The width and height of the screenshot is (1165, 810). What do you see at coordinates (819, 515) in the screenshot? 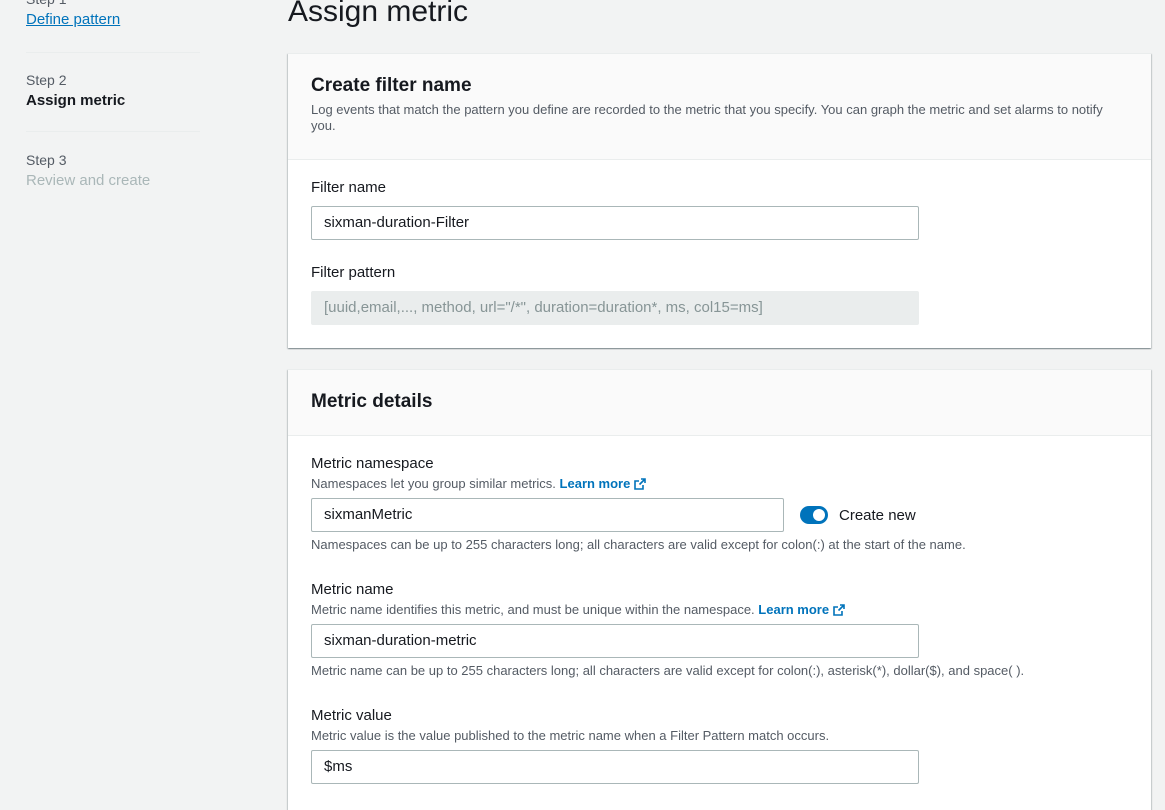
I see `toggle-knob` at bounding box center [819, 515].